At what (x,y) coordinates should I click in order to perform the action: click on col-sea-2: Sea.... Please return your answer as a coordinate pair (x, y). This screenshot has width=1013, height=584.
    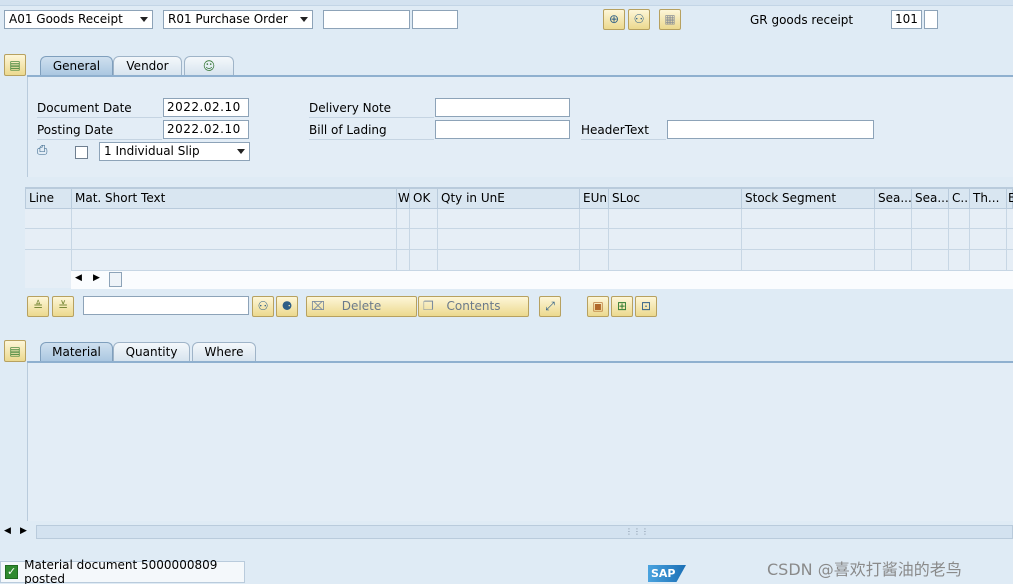
    Looking at the image, I should click on (930, 199).